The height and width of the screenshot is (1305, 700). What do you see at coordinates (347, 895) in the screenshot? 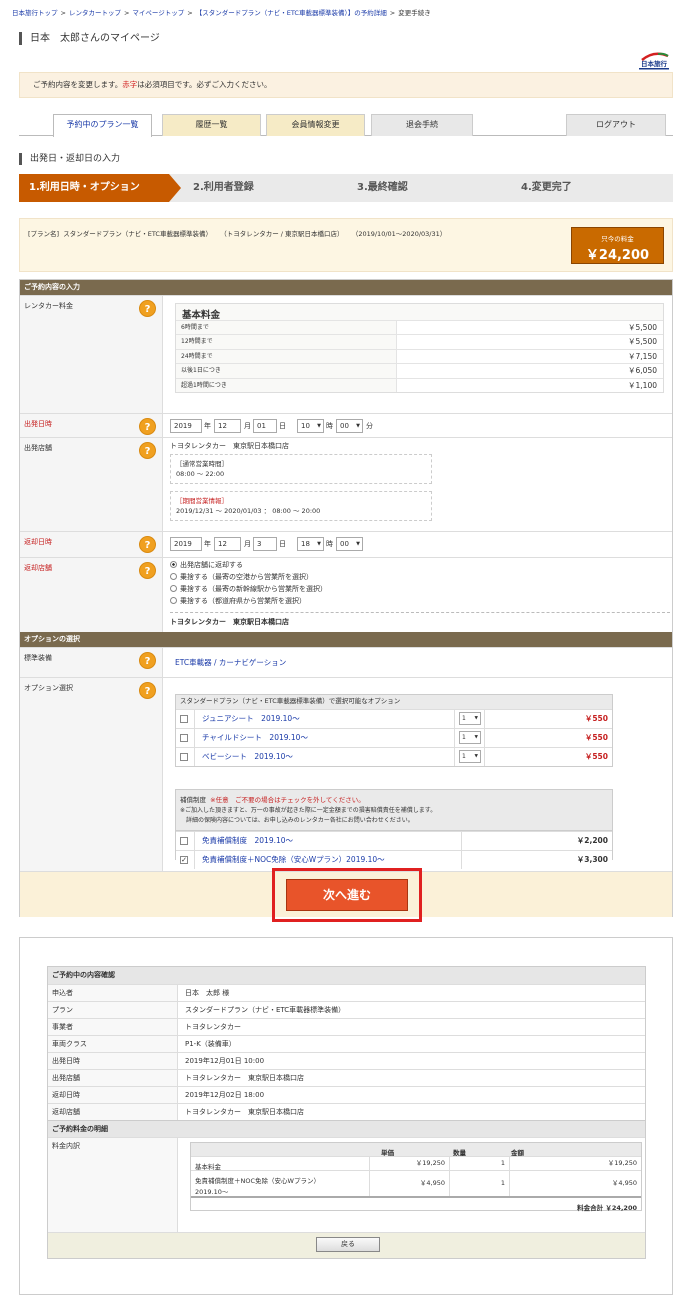
I see `next-button: 次へ進む` at bounding box center [347, 895].